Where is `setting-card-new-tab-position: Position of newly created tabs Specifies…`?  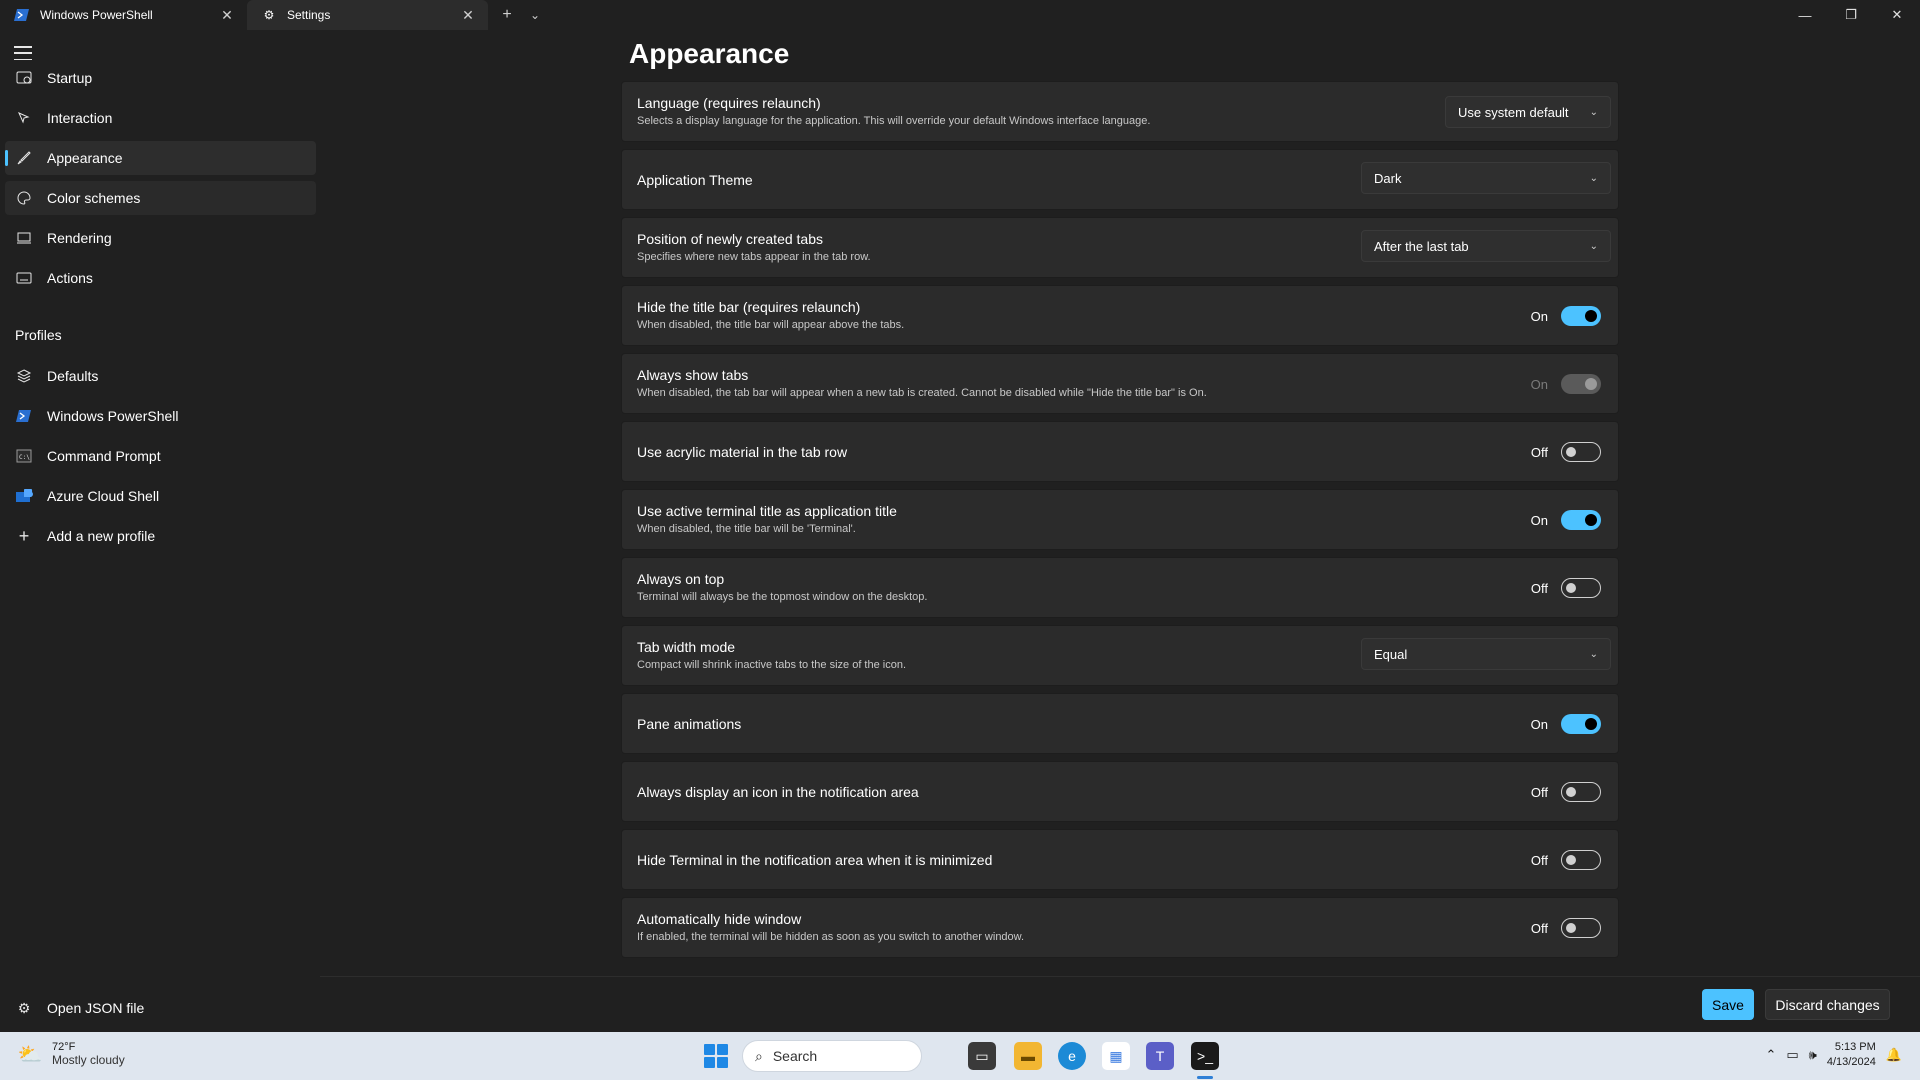
setting-card-new-tab-position: Position of newly created tabs Specifies… is located at coordinates (1120, 247).